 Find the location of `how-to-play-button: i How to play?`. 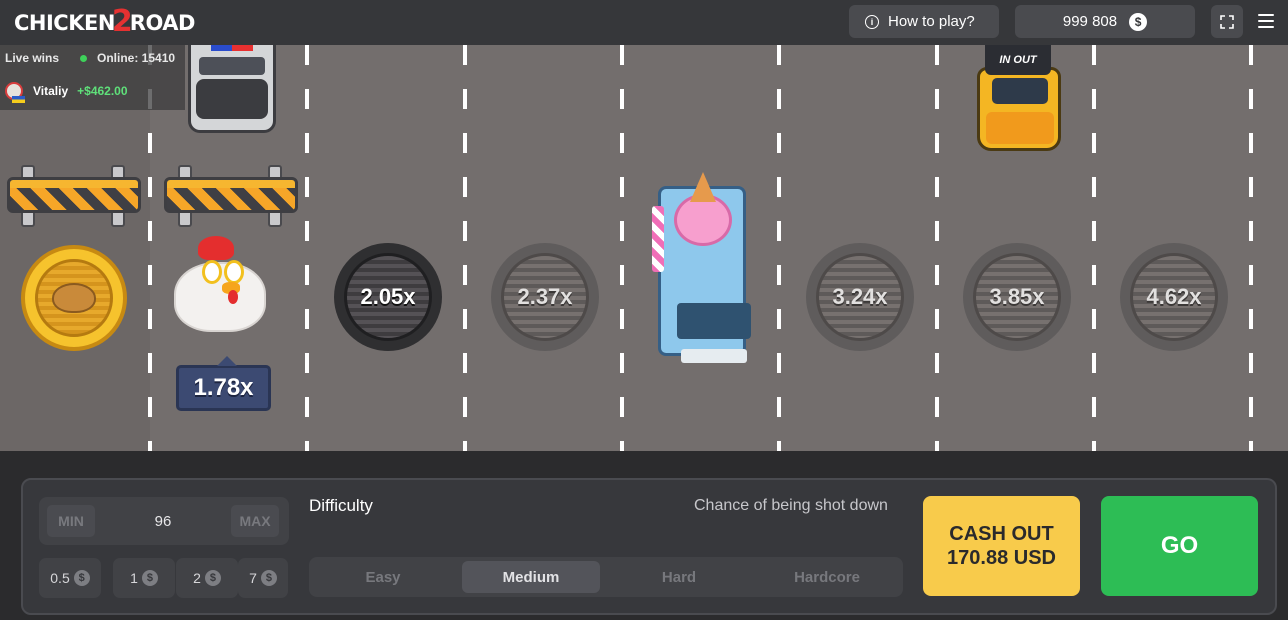

how-to-play-button: i How to play? is located at coordinates (924, 21).